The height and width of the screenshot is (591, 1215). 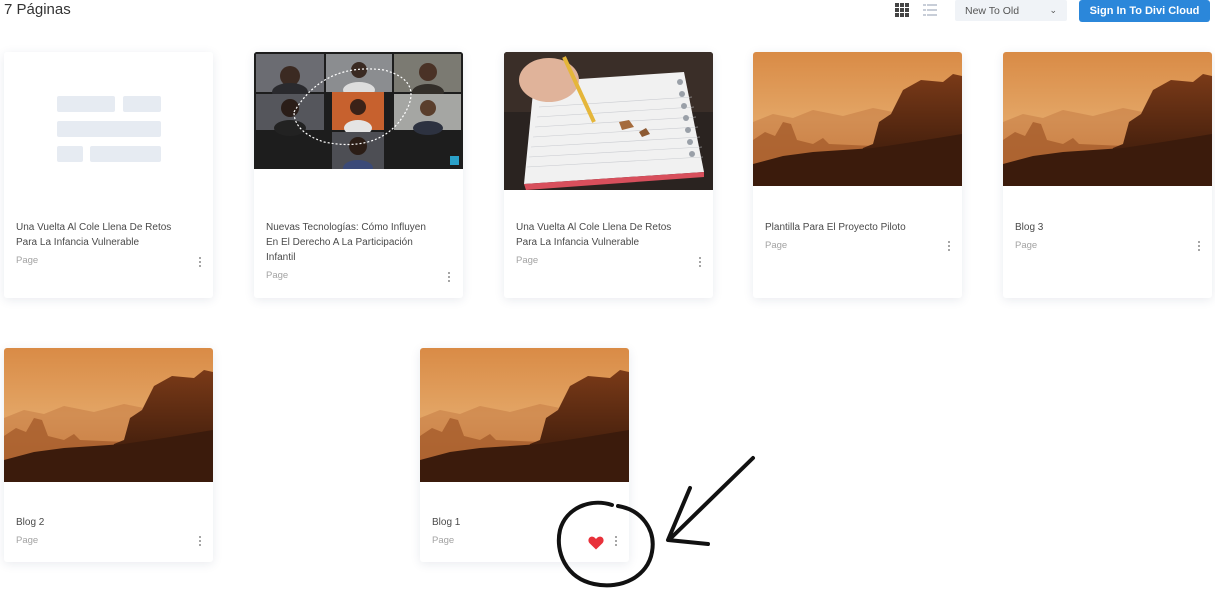 What do you see at coordinates (111, 522) in the screenshot?
I see `card-title: Blog 2` at bounding box center [111, 522].